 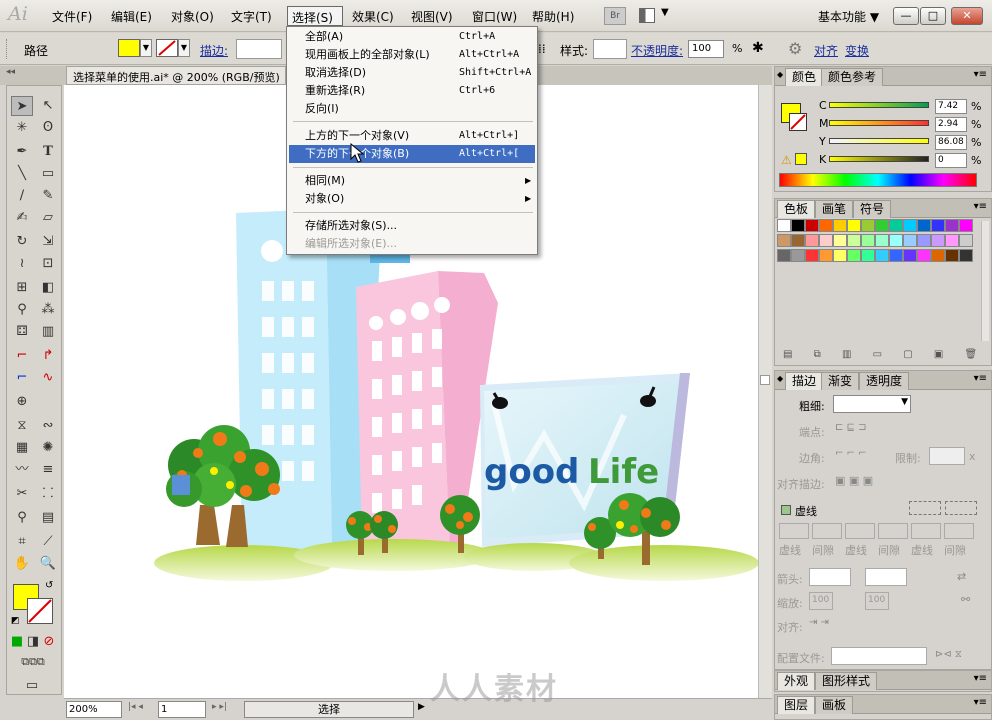 What do you see at coordinates (146, 48) in the screenshot?
I see `fill-dropdown-button: ▼` at bounding box center [146, 48].